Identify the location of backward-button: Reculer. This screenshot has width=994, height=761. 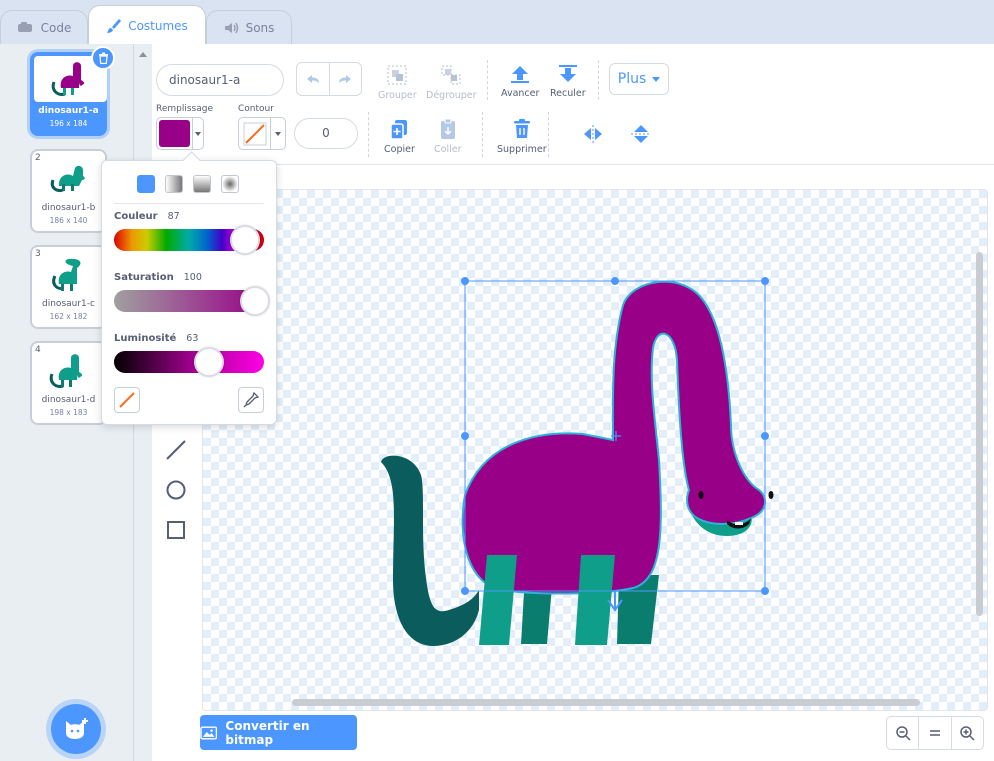
(568, 81).